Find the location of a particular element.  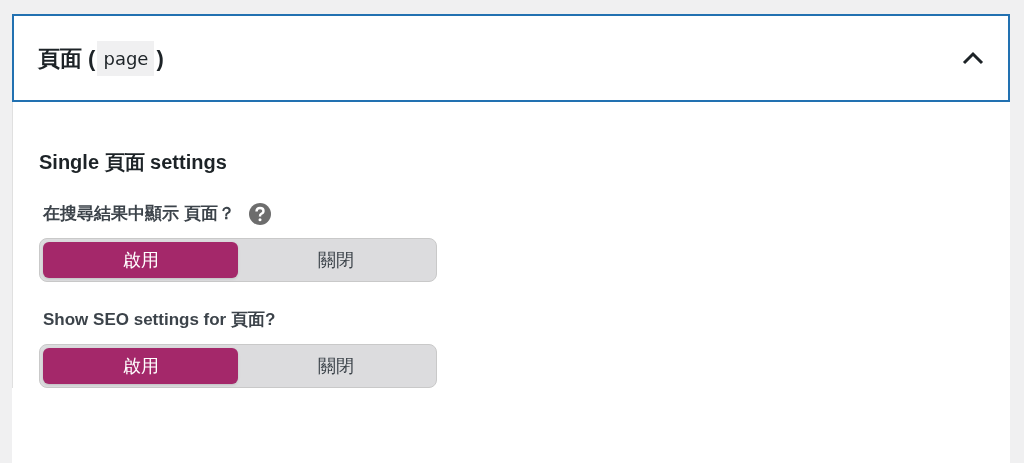

section-heading: Single 頁面 settings is located at coordinates (133, 162).